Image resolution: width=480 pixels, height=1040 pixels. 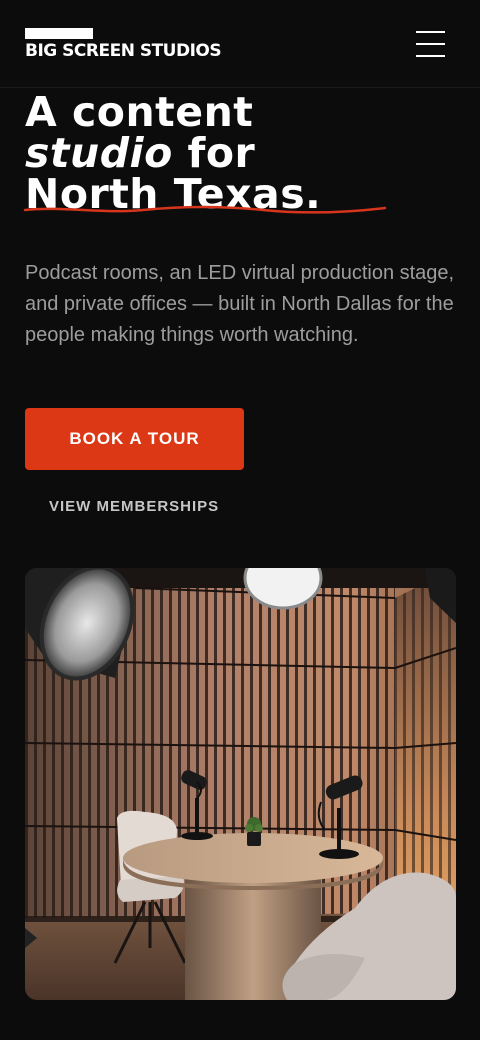 I want to click on hamburger-menu-icon, so click(x=430, y=32).